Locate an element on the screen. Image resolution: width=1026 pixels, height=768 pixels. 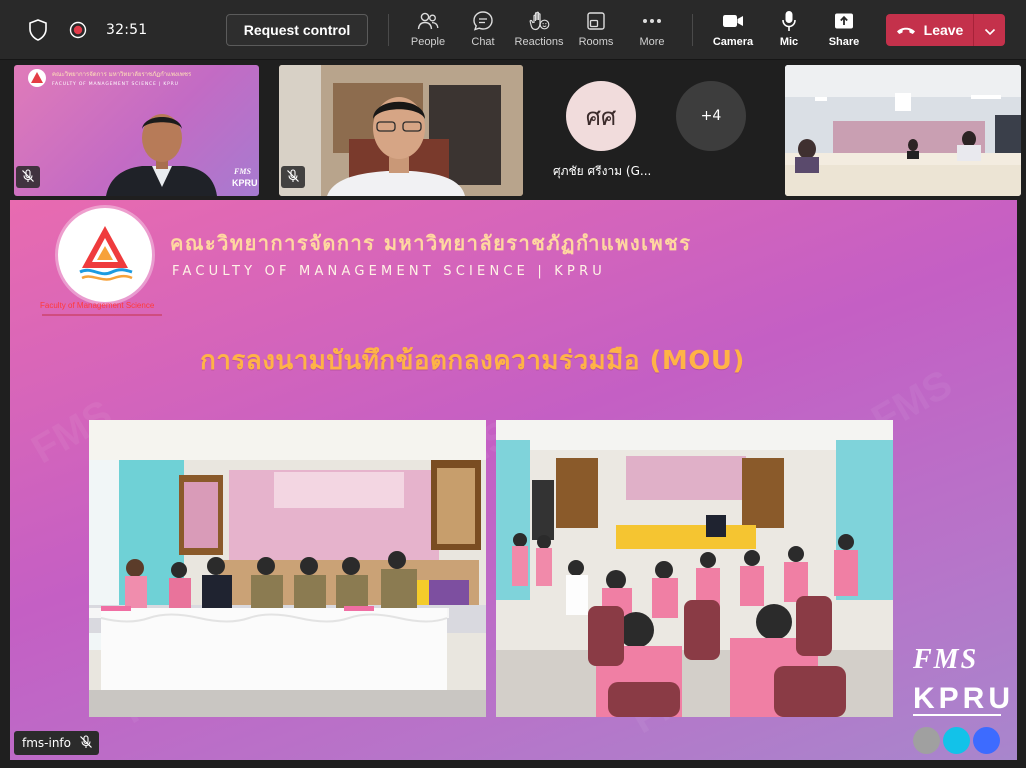
share-label: Share is located at coordinates (844, 42).